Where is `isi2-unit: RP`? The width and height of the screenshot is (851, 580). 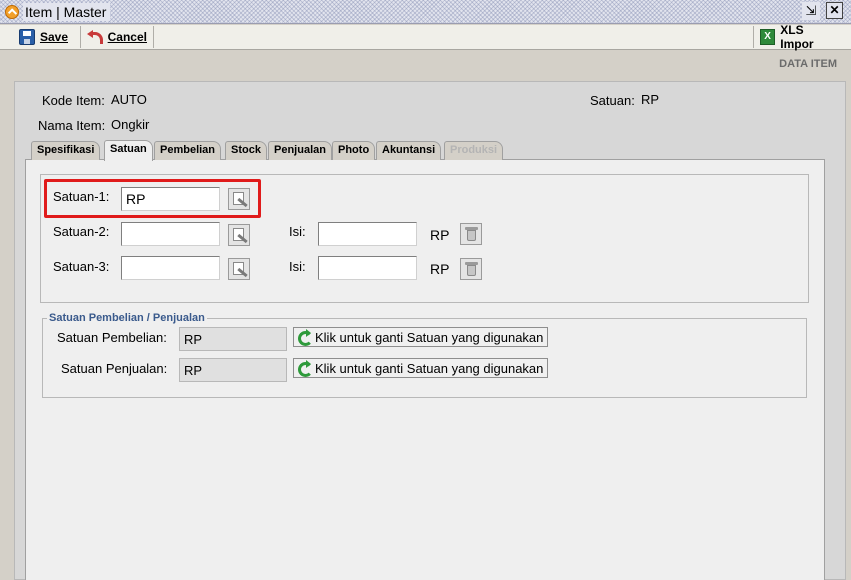 isi2-unit: RP is located at coordinates (440, 235).